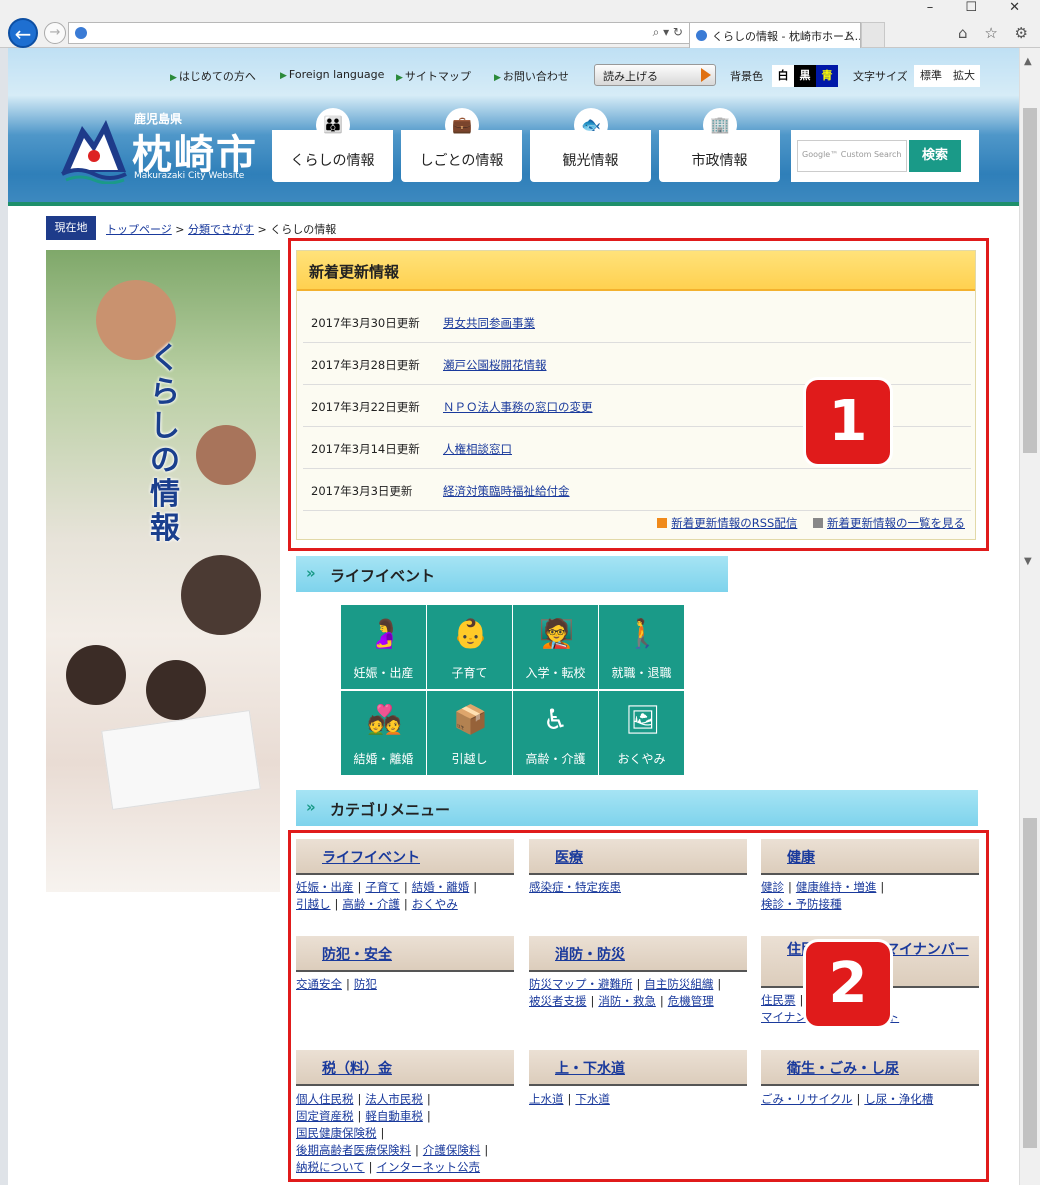 This screenshot has width=1040, height=1185. What do you see at coordinates (590, 145) in the screenshot?
I see `nav-tourism: 🐟 観光情報` at bounding box center [590, 145].